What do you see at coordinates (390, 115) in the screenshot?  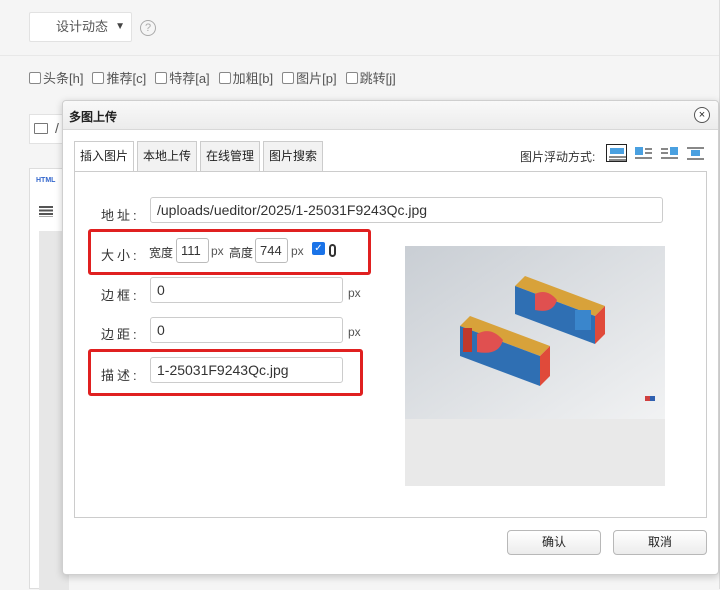 I see `dialog-header: 多图上传 ×` at bounding box center [390, 115].